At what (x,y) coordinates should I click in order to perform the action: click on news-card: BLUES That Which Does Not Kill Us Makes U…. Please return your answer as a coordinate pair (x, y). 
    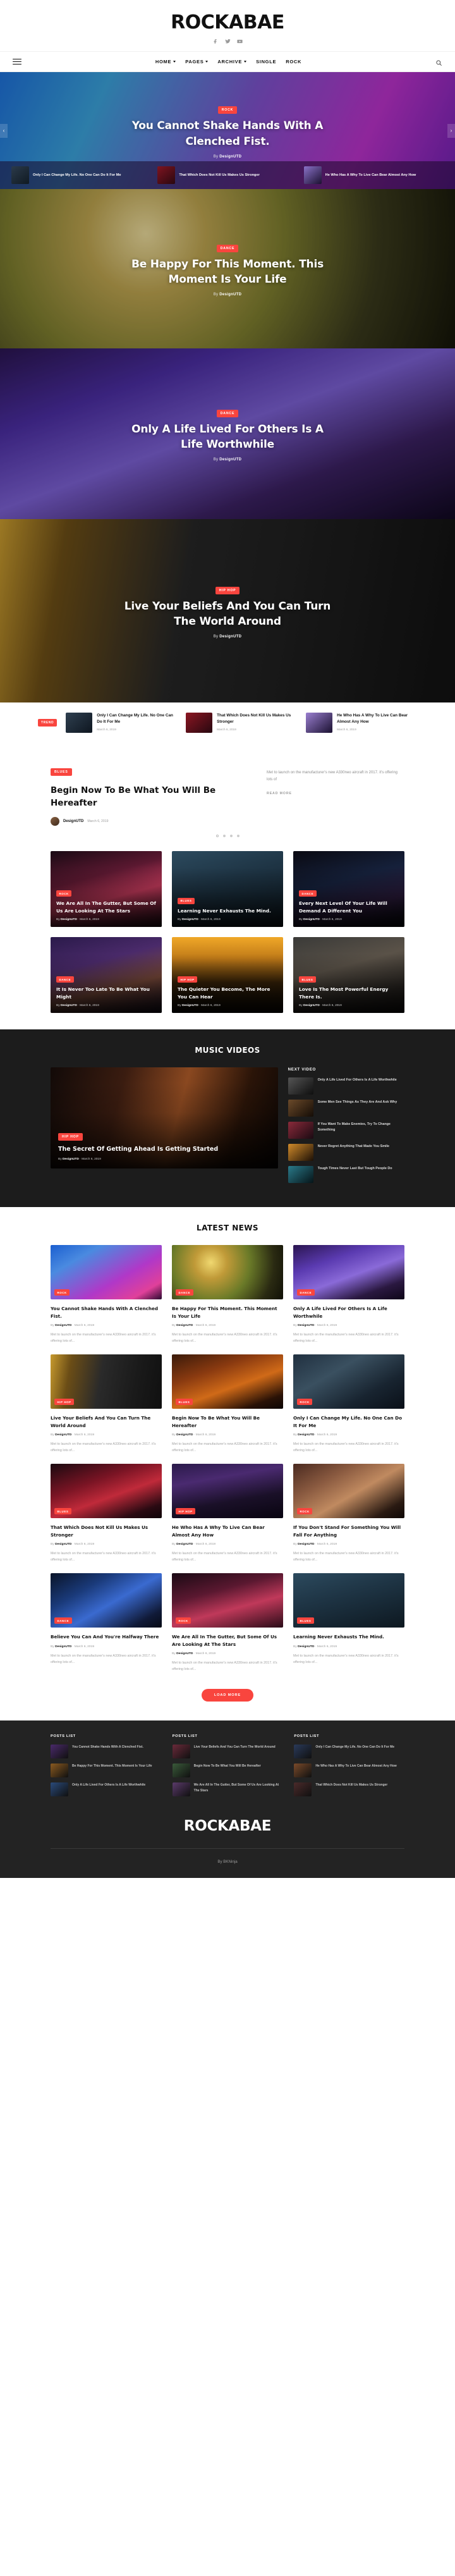
    Looking at the image, I should click on (106, 1513).